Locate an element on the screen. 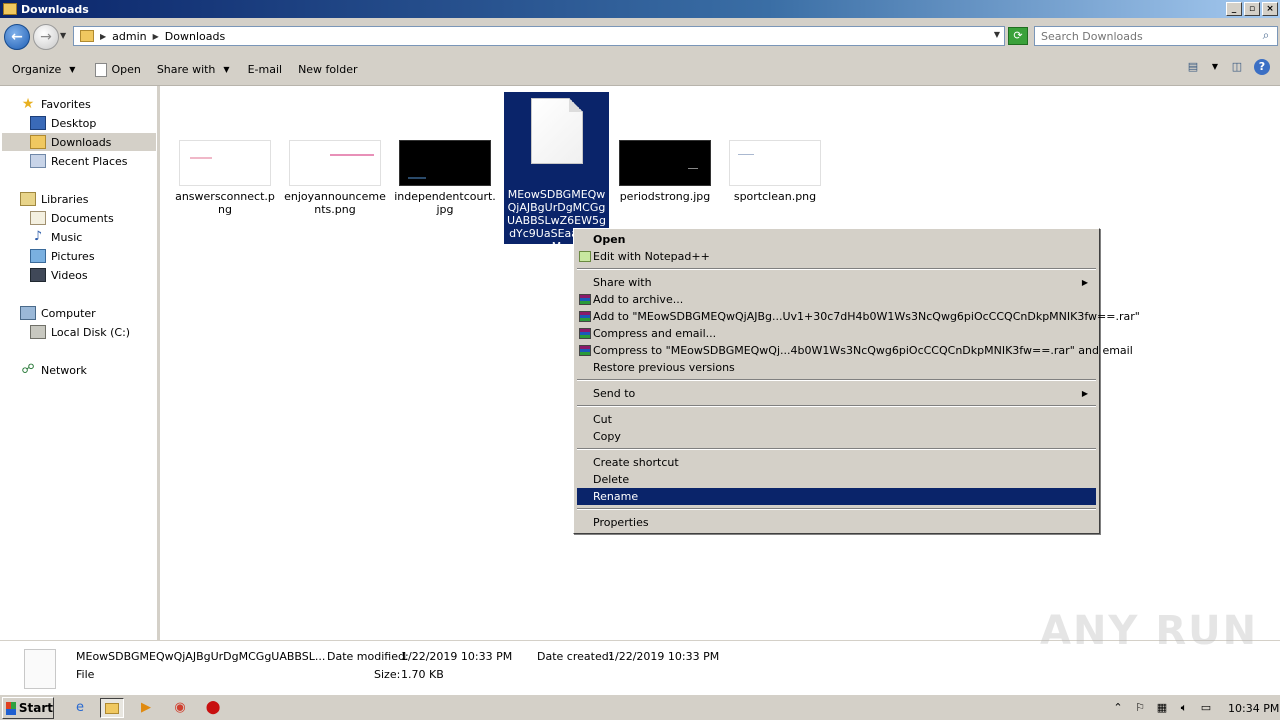  nav-recent-places: Recent Places is located at coordinates (79, 161).